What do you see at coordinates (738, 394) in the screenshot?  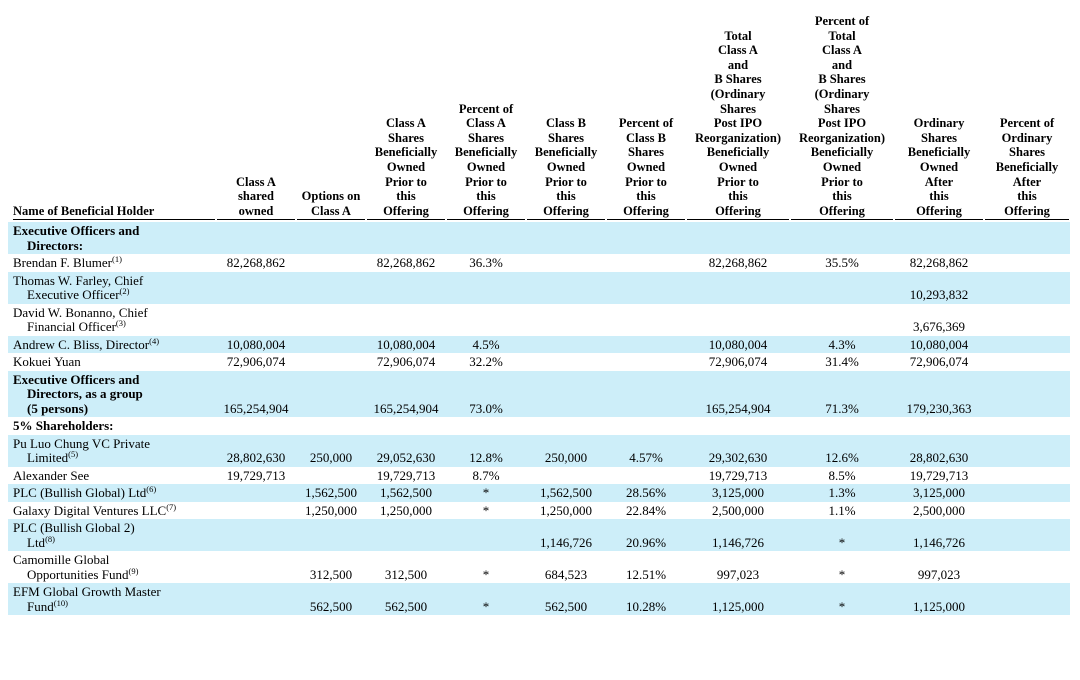 I see `value-cell: 165,254,904` at bounding box center [738, 394].